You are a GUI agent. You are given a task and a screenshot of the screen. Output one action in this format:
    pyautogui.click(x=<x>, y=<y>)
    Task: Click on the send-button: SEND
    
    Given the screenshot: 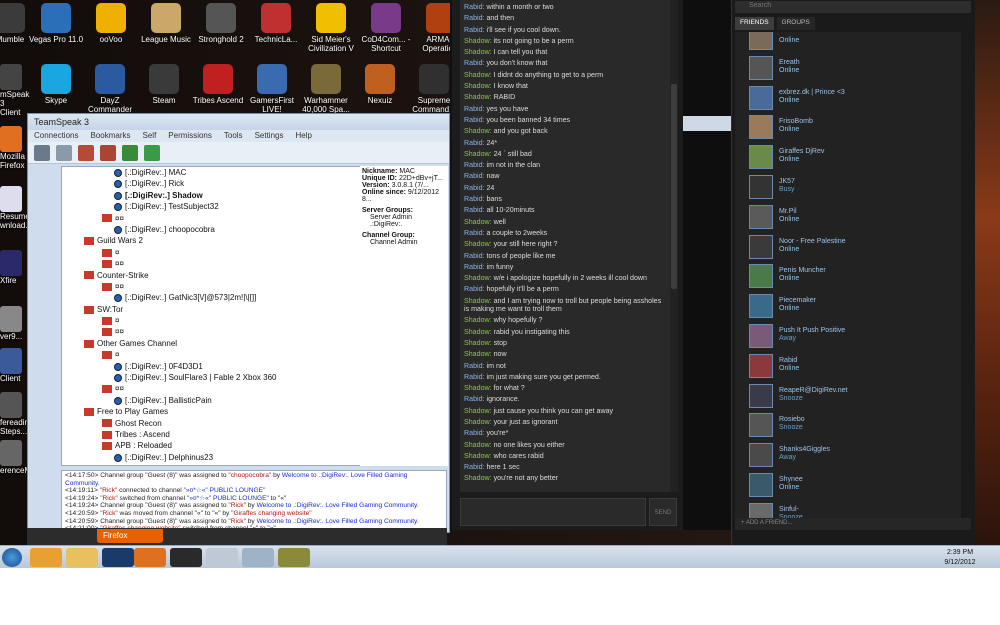 What is the action you would take?
    pyautogui.click(x=663, y=512)
    